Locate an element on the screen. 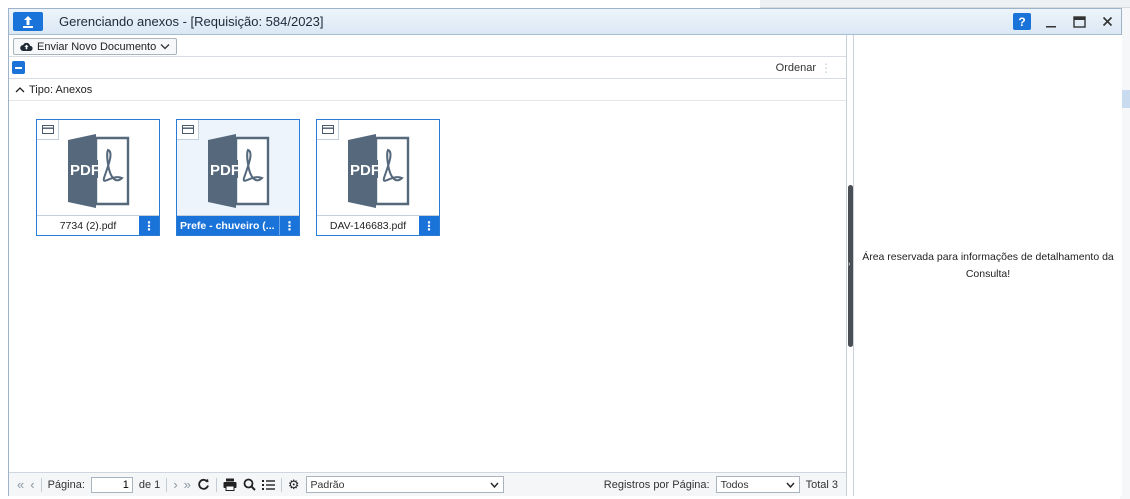 The height and width of the screenshot is (499, 1130). page-number-input is located at coordinates (111, 484).